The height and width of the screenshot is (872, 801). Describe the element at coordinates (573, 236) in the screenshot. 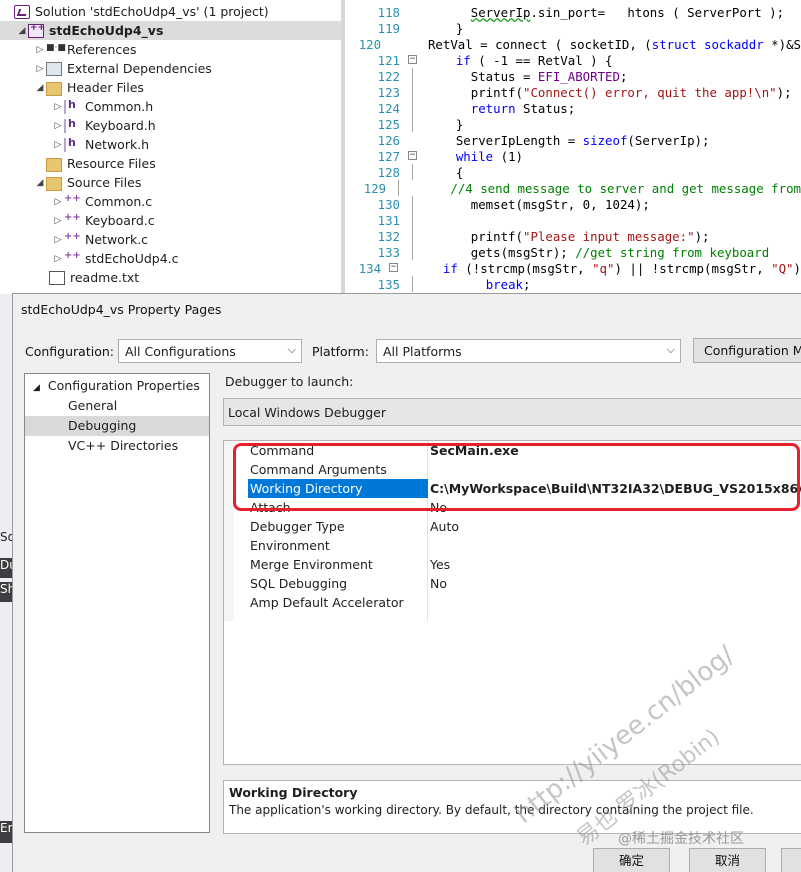

I see `code-line: 132 printf("Please input message:");` at that location.